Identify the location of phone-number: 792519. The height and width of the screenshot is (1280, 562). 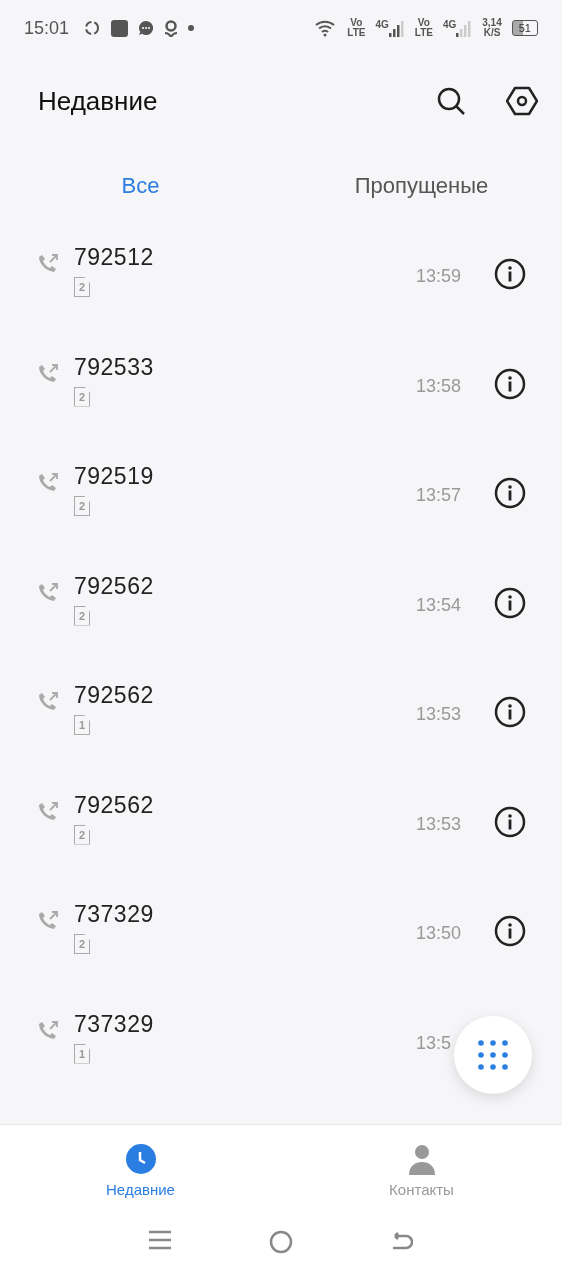
(114, 476).